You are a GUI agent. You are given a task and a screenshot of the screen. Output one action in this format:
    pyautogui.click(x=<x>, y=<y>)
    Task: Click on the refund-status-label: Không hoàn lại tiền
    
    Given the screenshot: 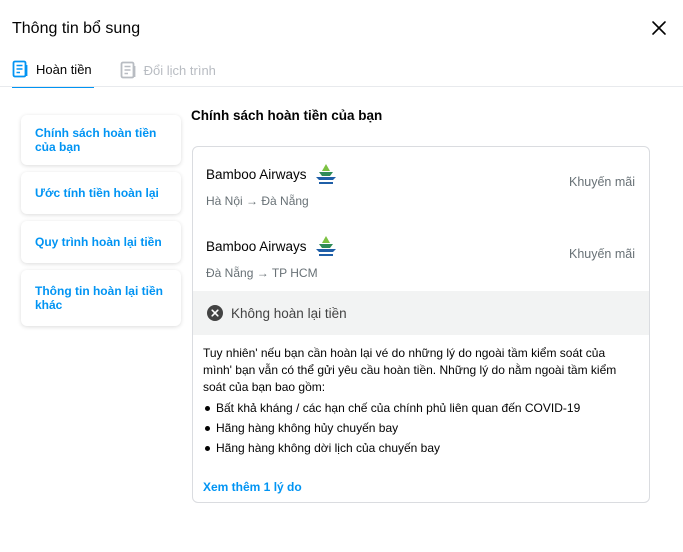 What is the action you would take?
    pyautogui.click(x=289, y=313)
    